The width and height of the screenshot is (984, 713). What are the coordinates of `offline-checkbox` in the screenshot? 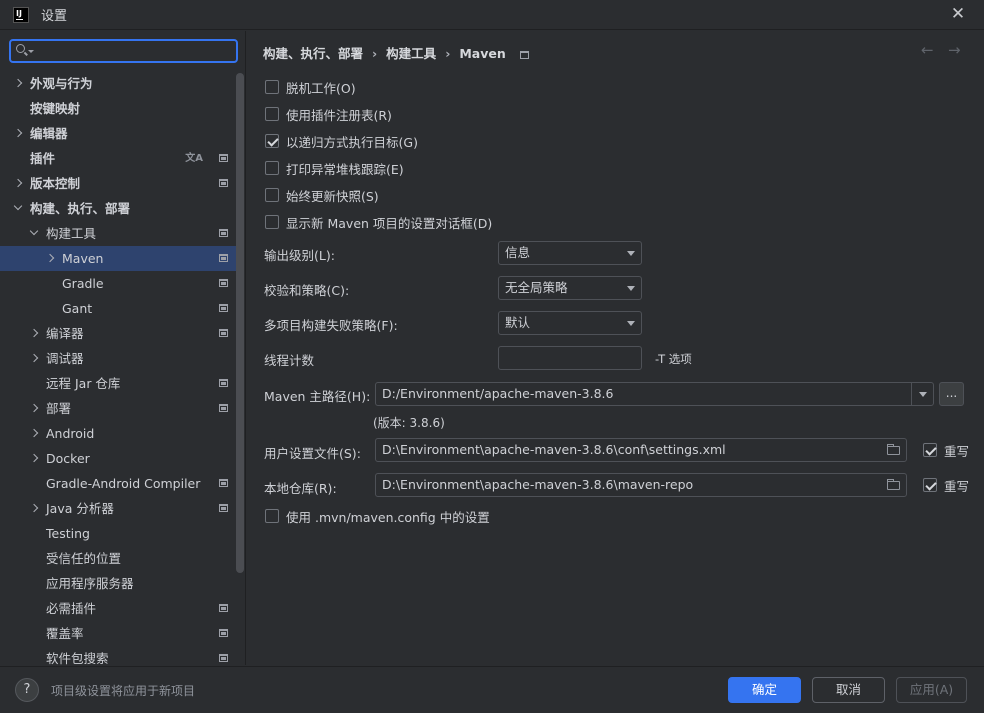 It's located at (272, 87).